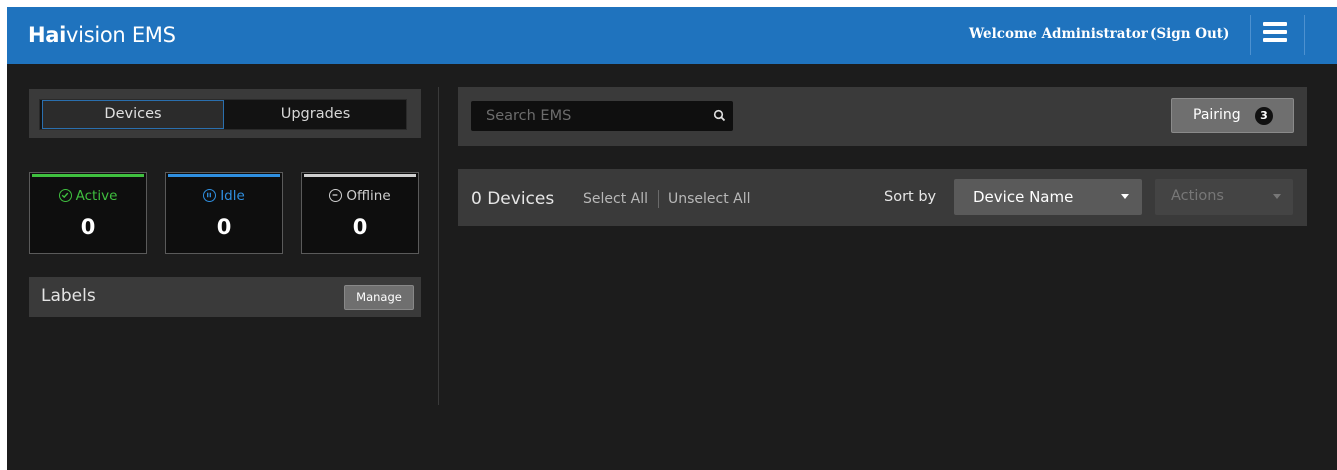 The width and height of the screenshot is (1337, 470). Describe the element at coordinates (360, 227) in the screenshot. I see `status-count-offline: 0` at that location.